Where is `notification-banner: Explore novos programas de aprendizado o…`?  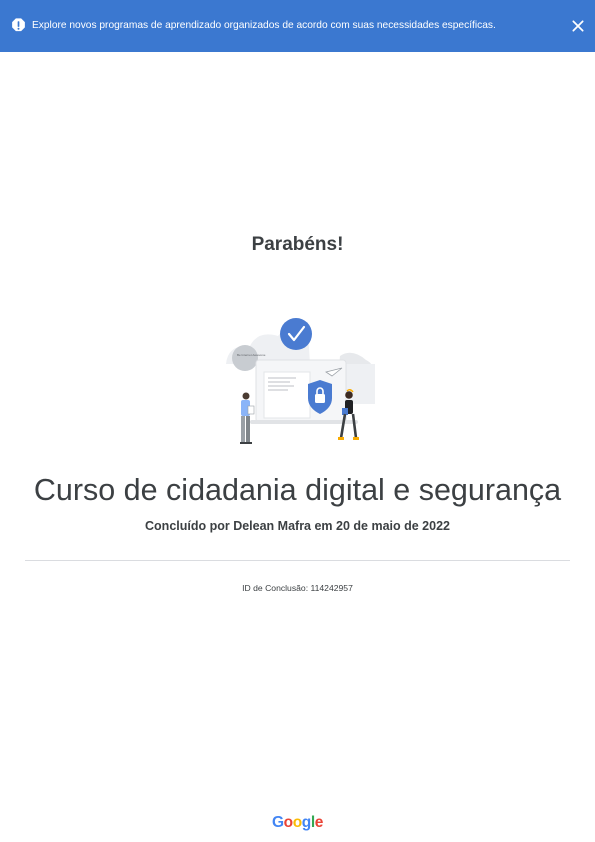
notification-banner: Explore novos programas de aprendizado o… is located at coordinates (297, 26).